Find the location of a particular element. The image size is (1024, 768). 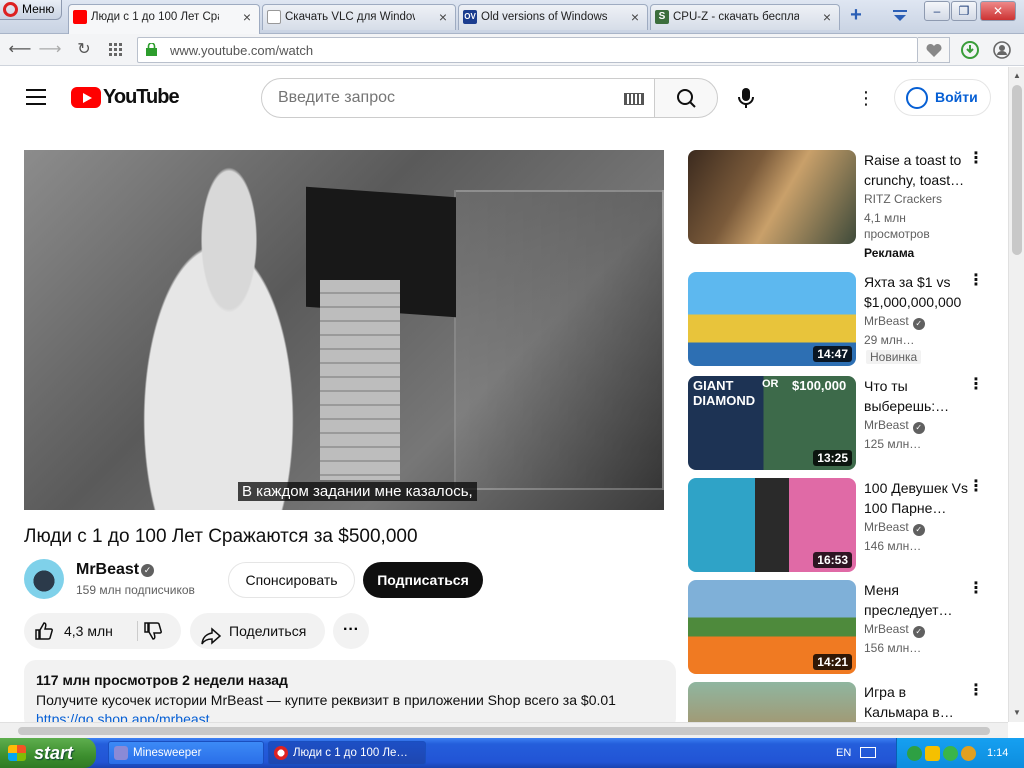

tab-menu-icon is located at coordinates (900, 16).